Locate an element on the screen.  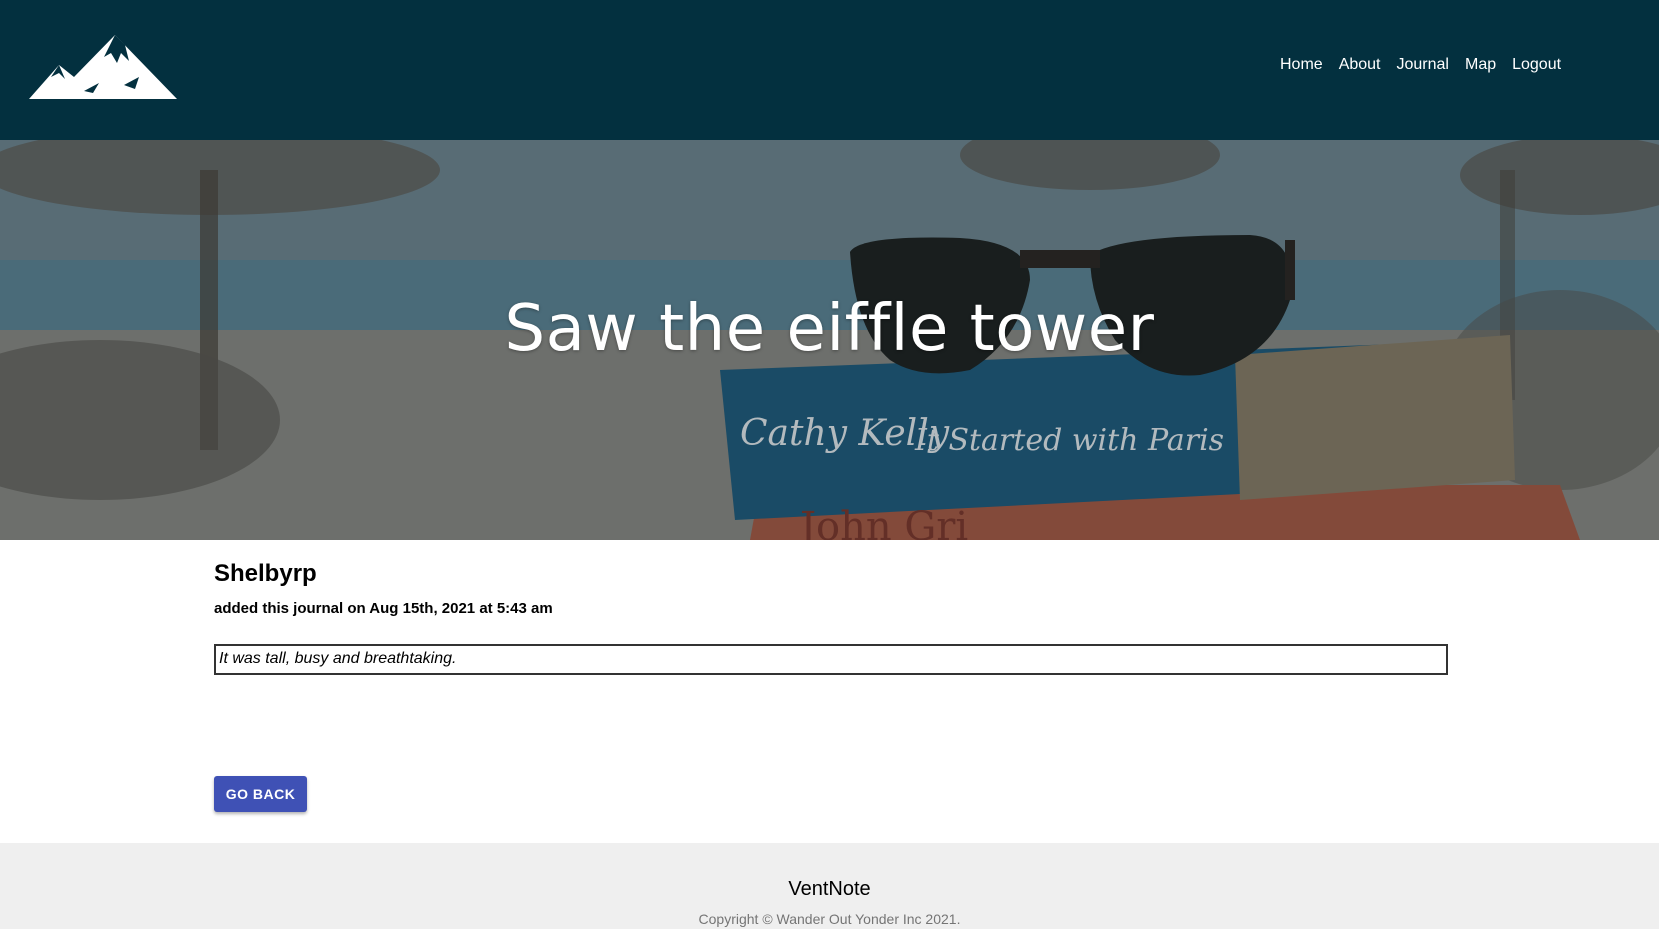
journal-title: Saw the eiffle tower is located at coordinates (829, 329).